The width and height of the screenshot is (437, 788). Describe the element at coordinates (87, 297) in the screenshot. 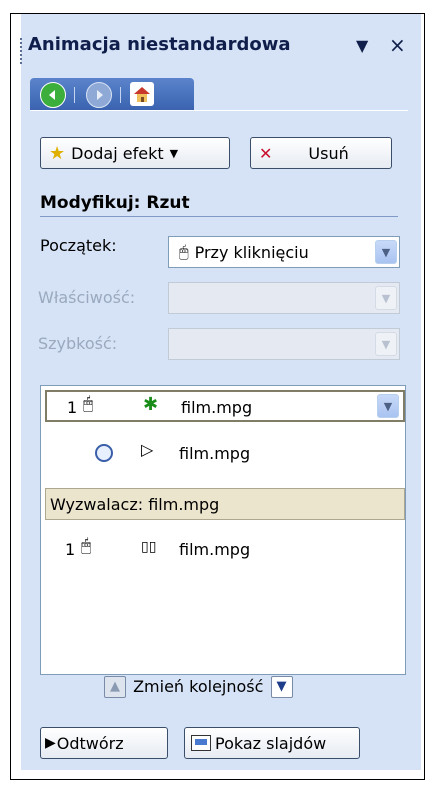

I see `property-label: Właściwość:` at that location.